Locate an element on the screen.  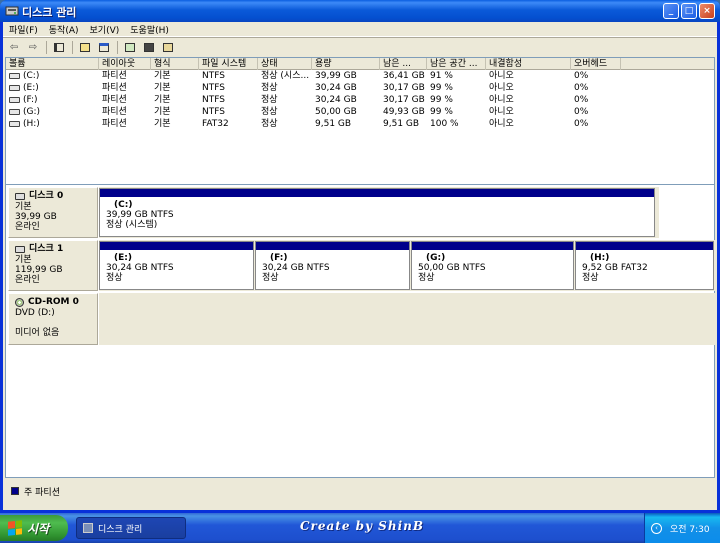
taskbar-item-disk-management: 디스크 관리 is located at coordinates (131, 528).